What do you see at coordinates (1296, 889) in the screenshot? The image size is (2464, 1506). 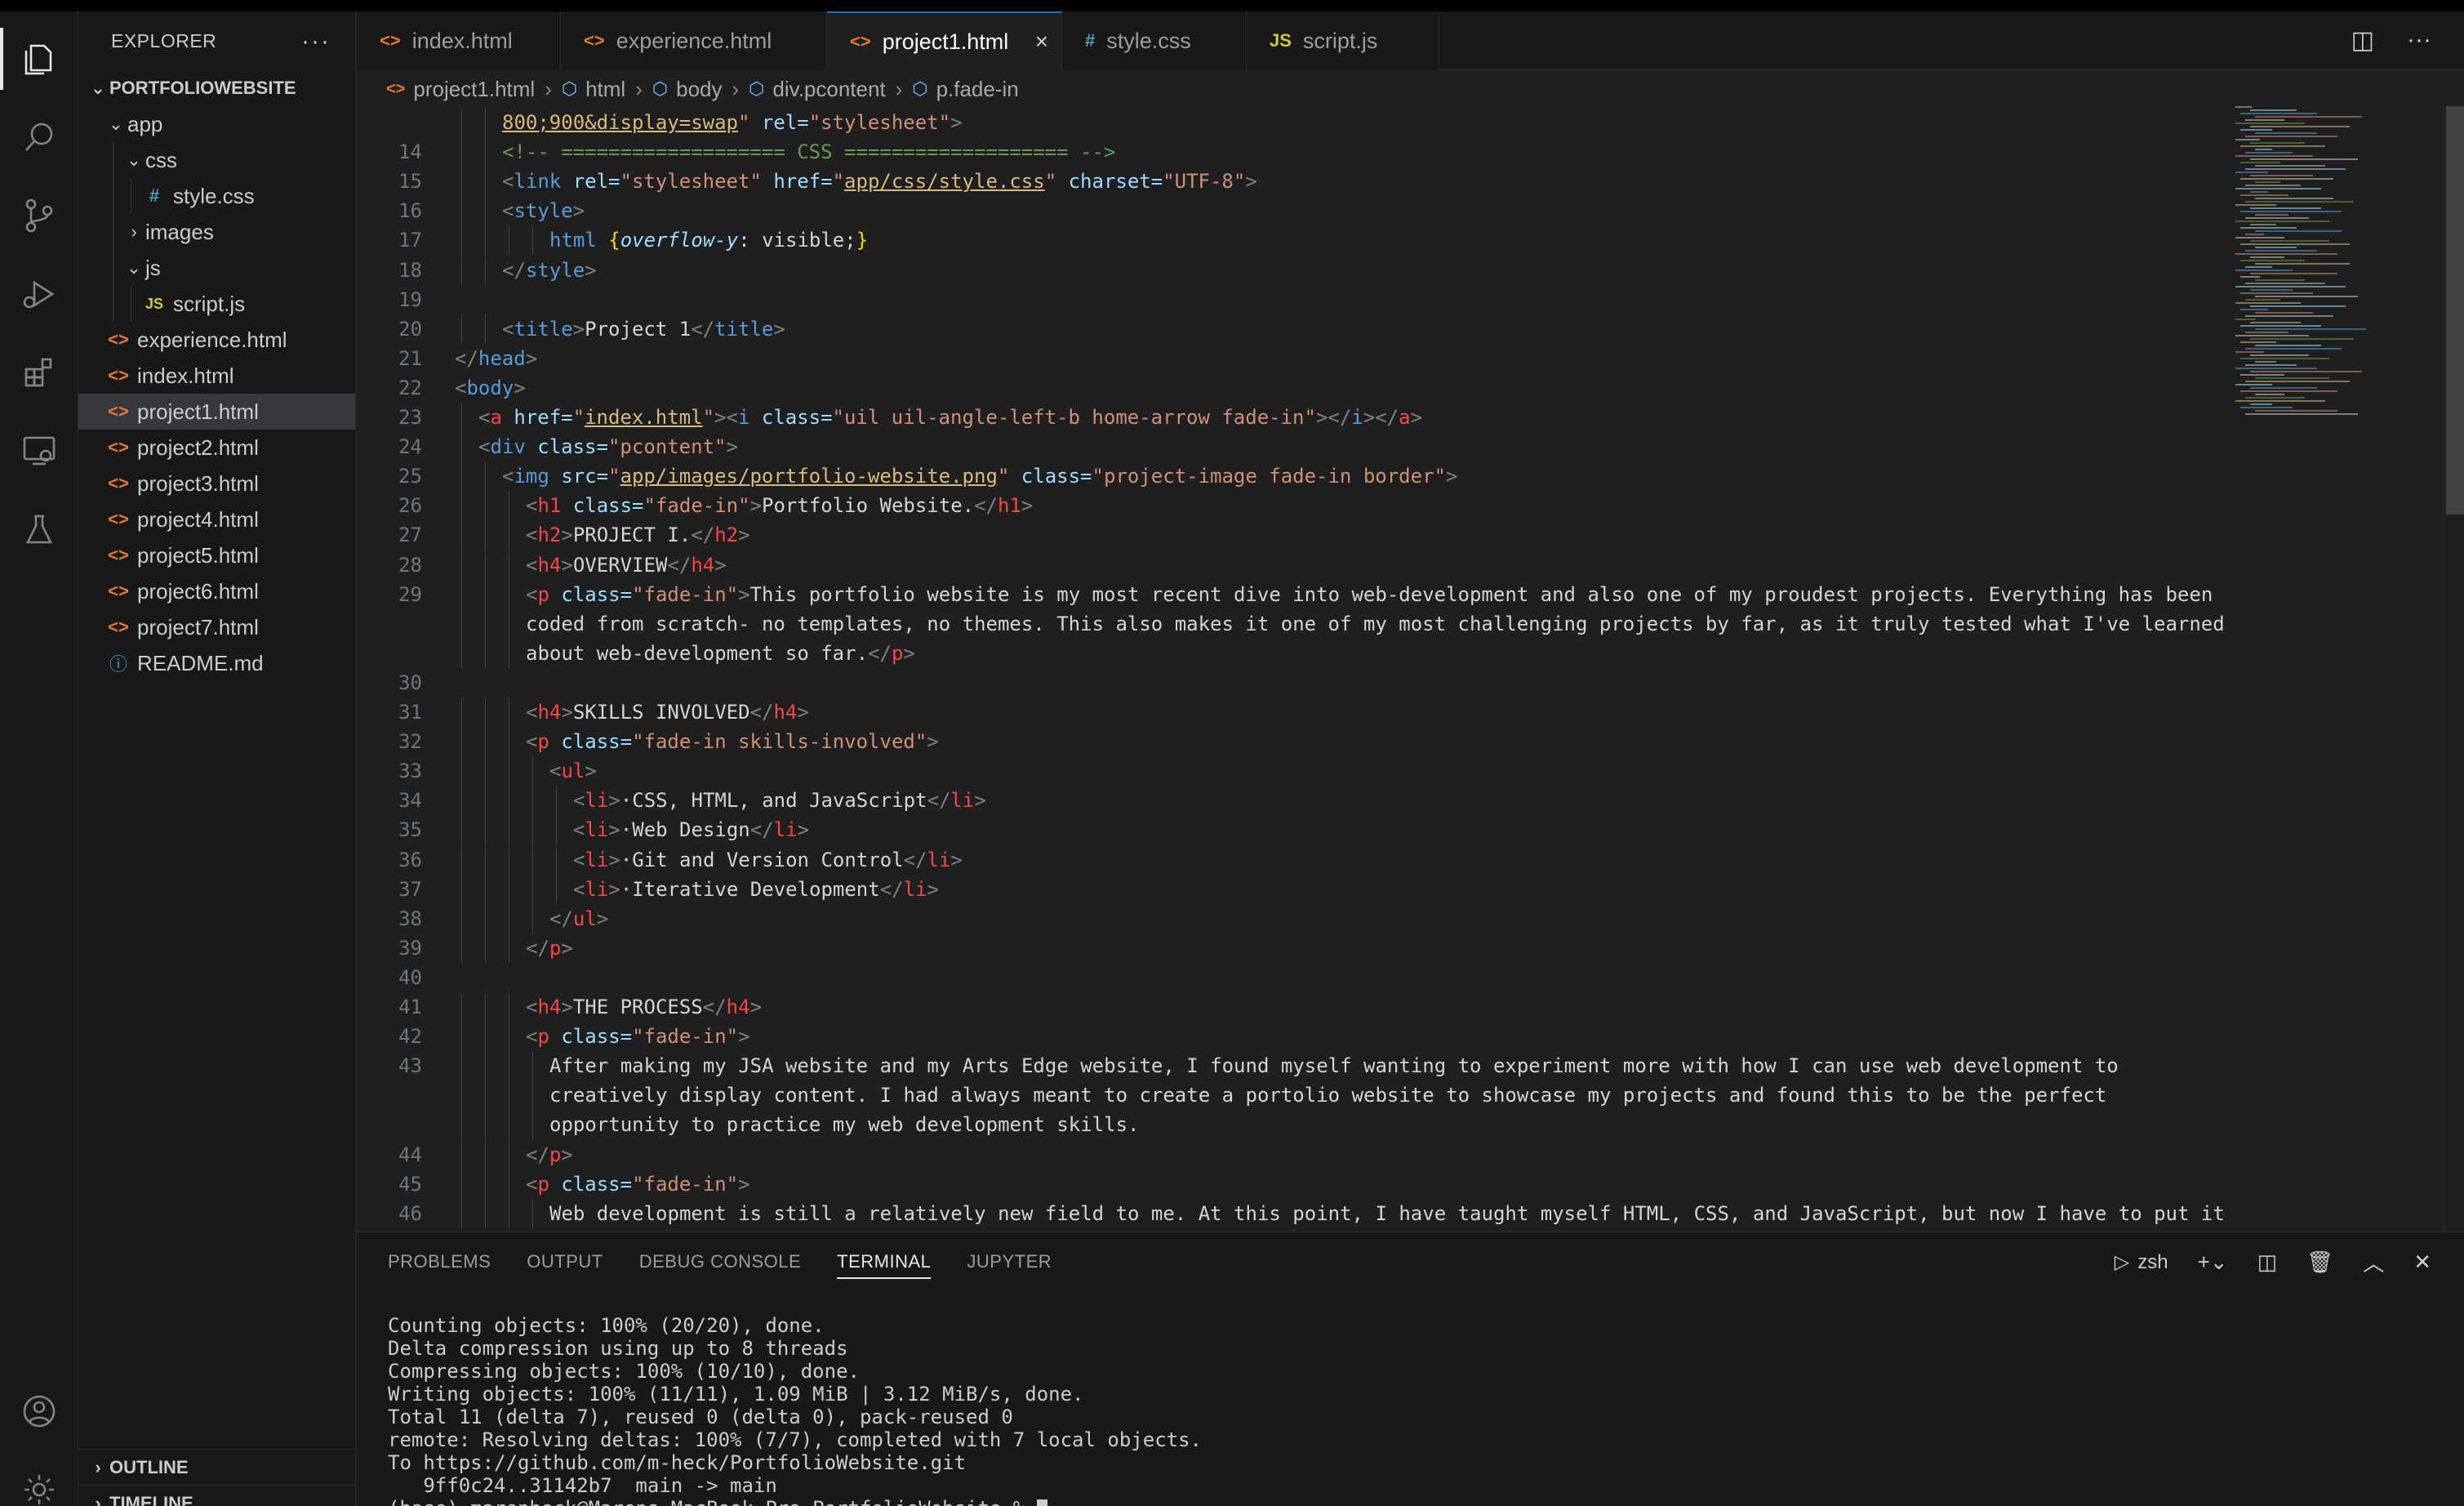 I see `code-line: 37 <li>·Iterative Development</li>` at bounding box center [1296, 889].